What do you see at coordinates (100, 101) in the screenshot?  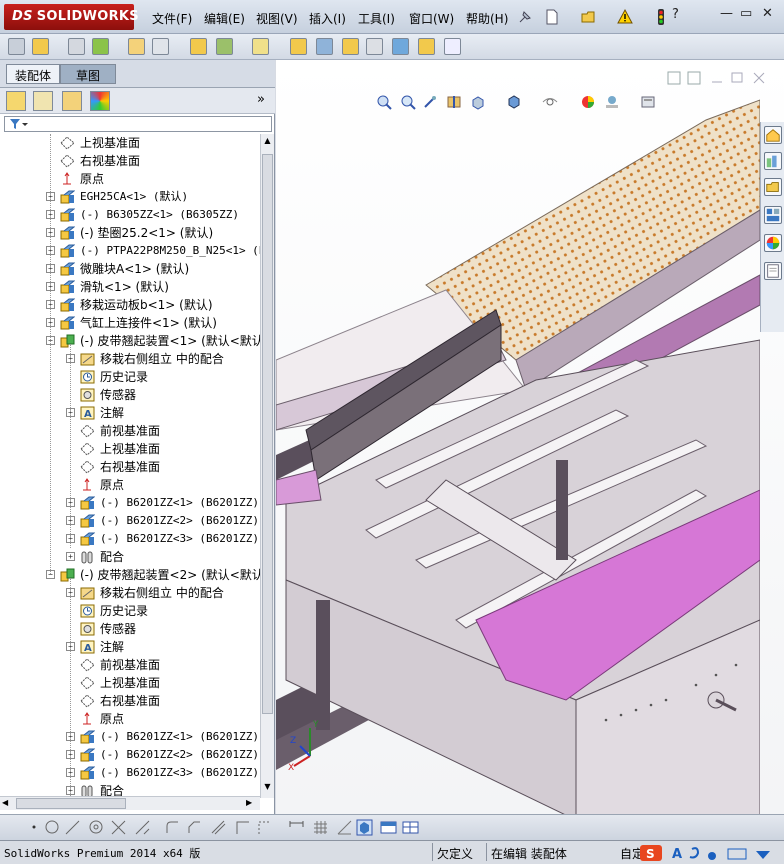 I see `display-manager-icon` at bounding box center [100, 101].